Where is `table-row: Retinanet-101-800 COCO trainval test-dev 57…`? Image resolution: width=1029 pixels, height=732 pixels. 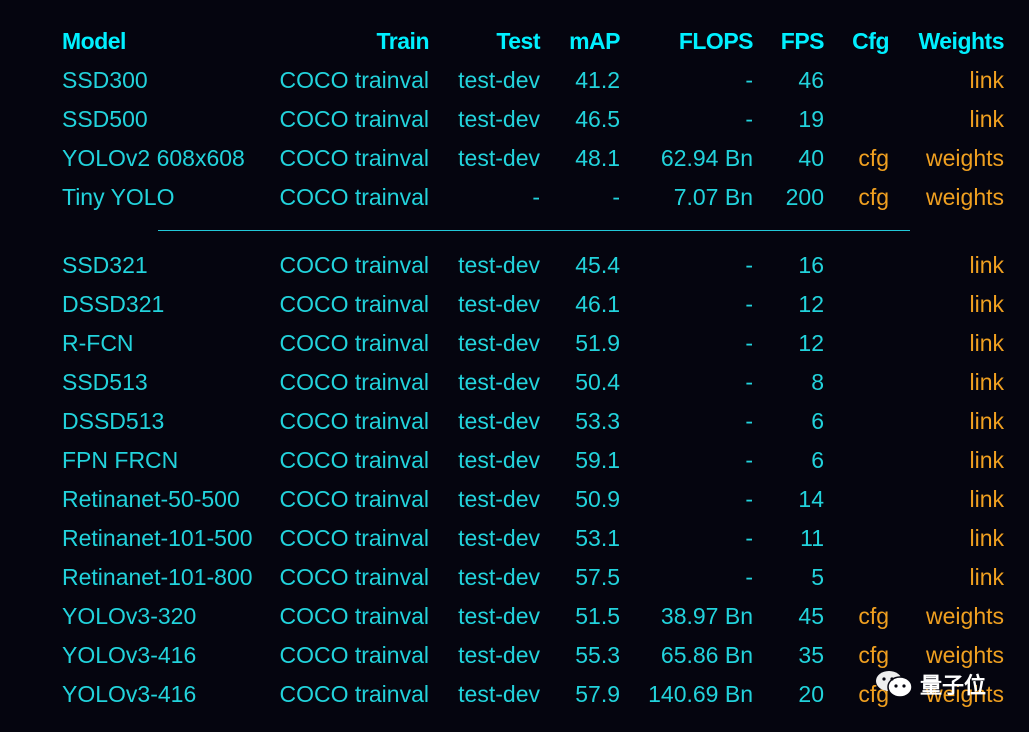 table-row: Retinanet-101-800 COCO trainval test-dev 57… is located at coordinates (514, 577).